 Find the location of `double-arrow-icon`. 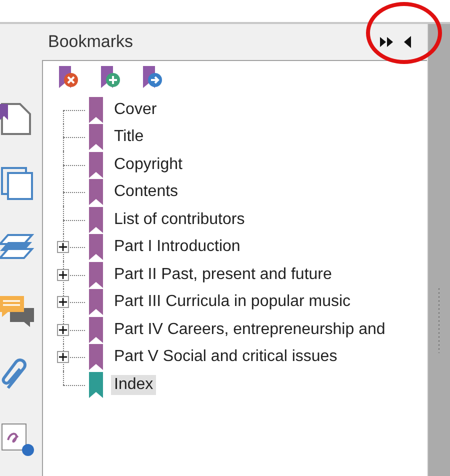

double-arrow-icon is located at coordinates (387, 42).